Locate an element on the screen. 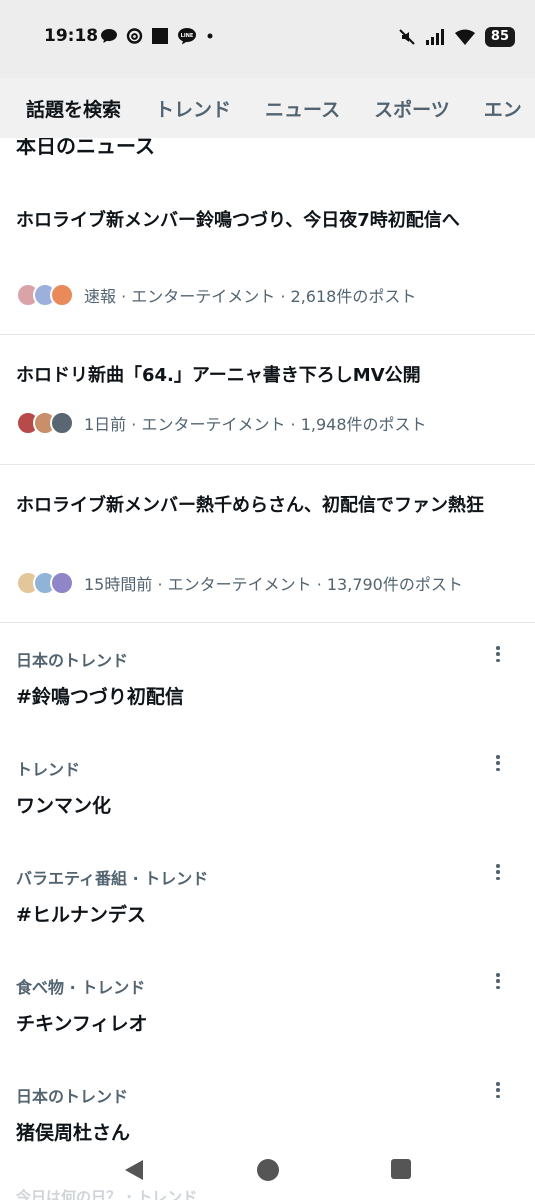  peek-trend-text: 今日は何の日？ · トレンド is located at coordinates (107, 1194).